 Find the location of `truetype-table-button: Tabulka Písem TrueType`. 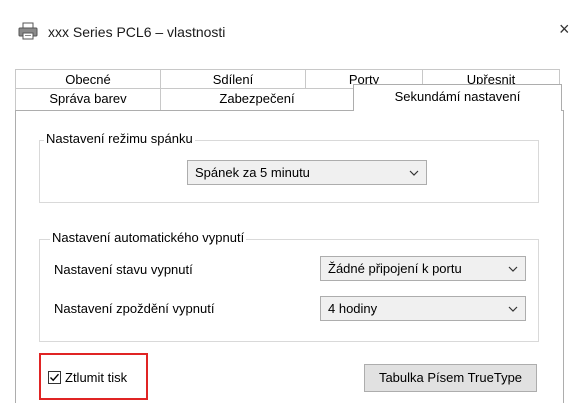

truetype-table-button: Tabulka Písem TrueType is located at coordinates (450, 378).